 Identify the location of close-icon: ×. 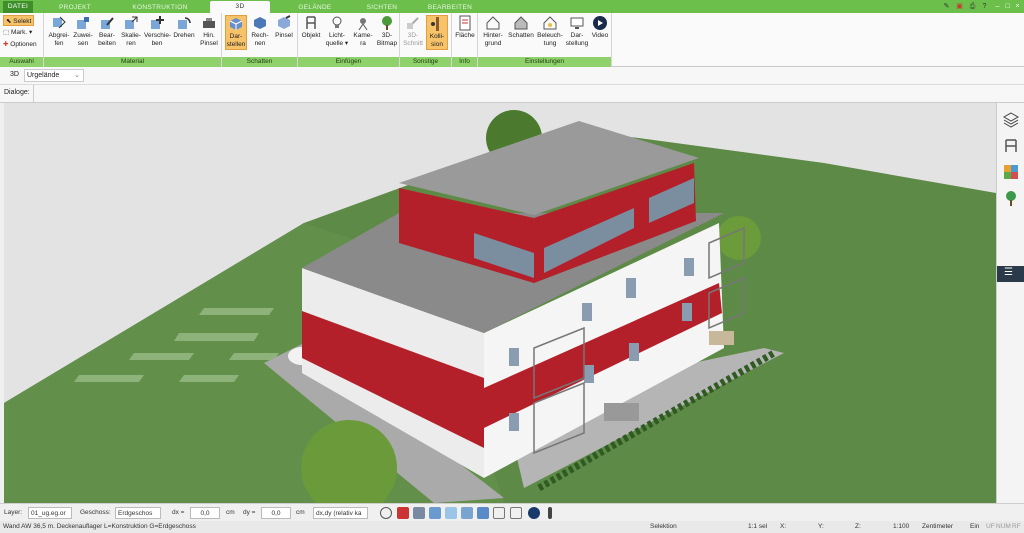
(1017, 6).